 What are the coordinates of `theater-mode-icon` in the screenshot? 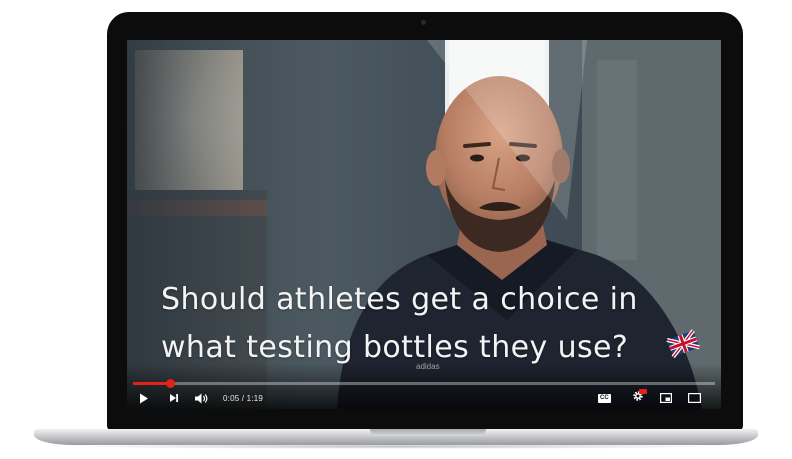 It's located at (694, 398).